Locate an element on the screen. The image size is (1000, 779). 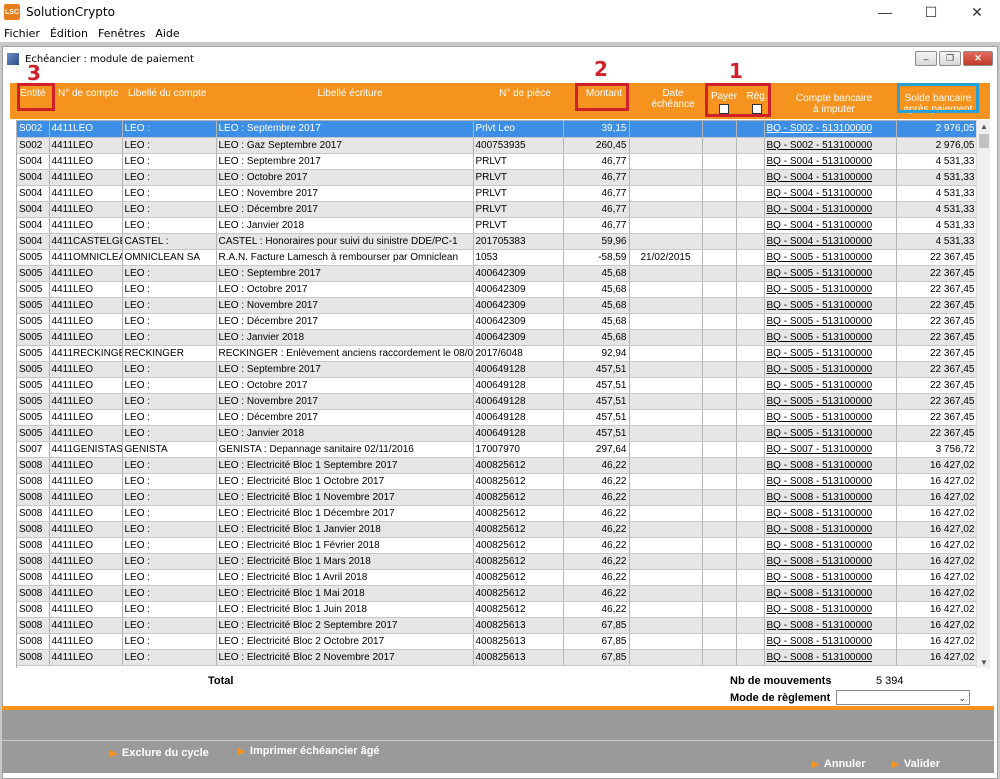
menu-fenetres: Fenêtres is located at coordinates (121, 33).